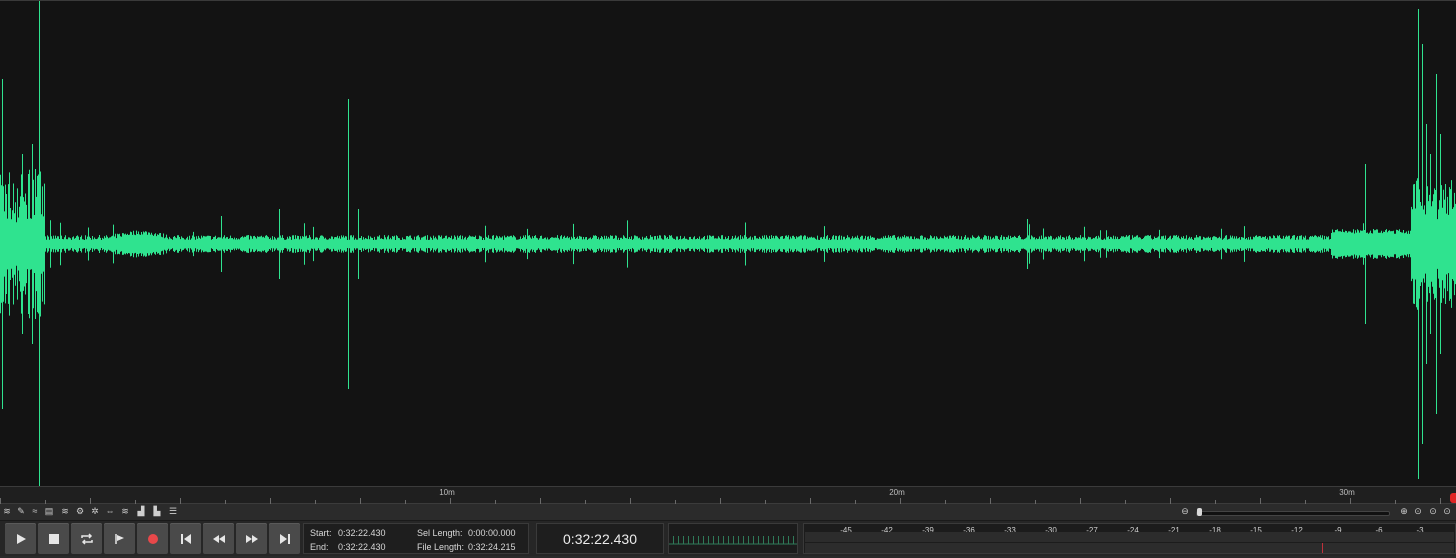 This screenshot has width=1456, height=558. What do you see at coordinates (1199, 512) in the screenshot?
I see `zoom-slider-handle` at bounding box center [1199, 512].